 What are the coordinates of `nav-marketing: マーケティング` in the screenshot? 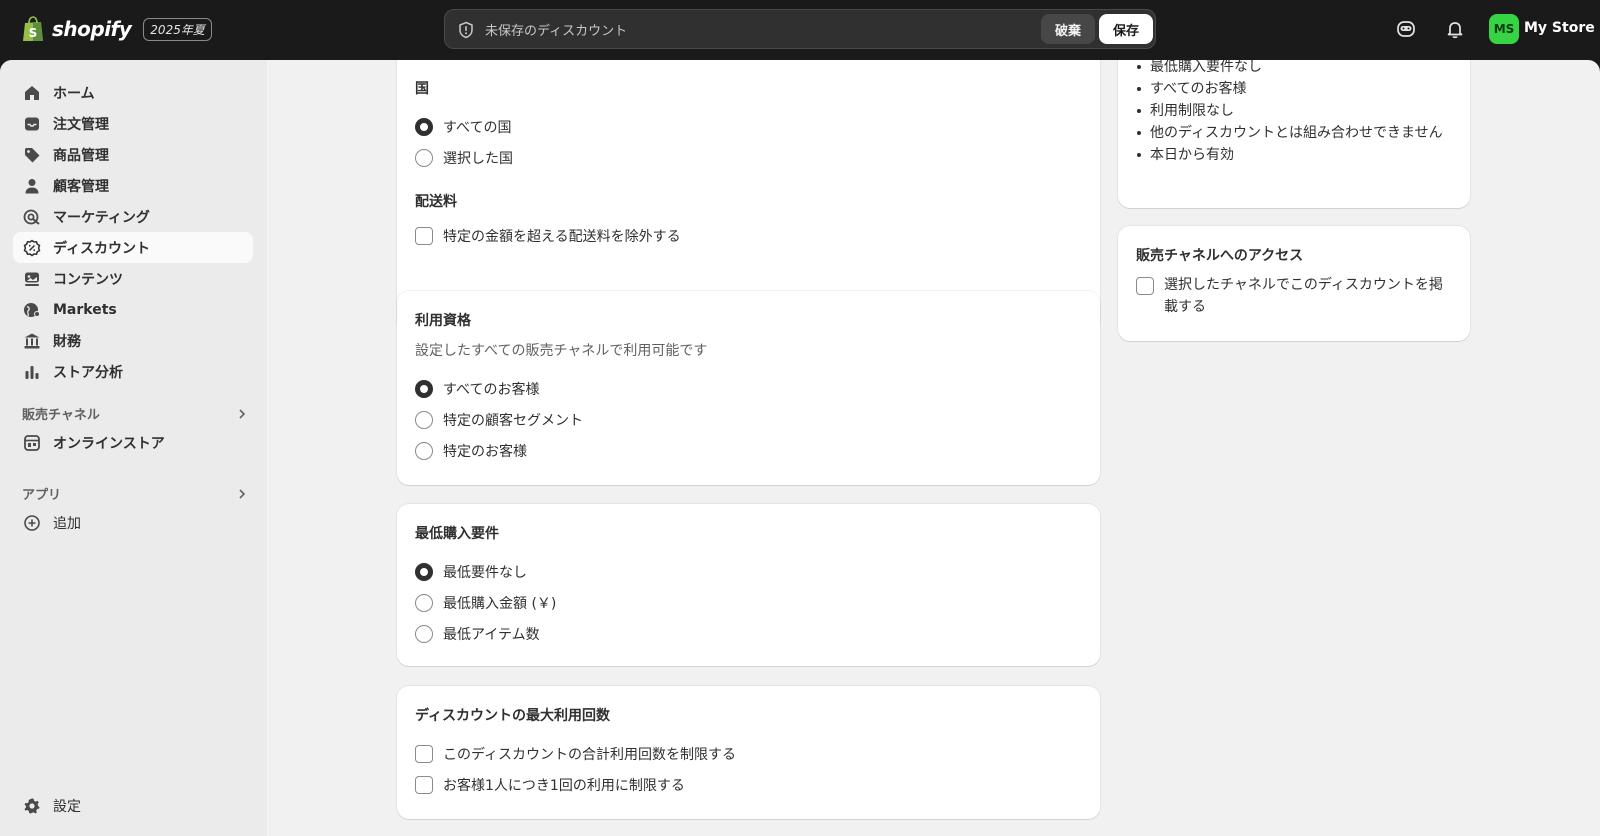 It's located at (133, 216).